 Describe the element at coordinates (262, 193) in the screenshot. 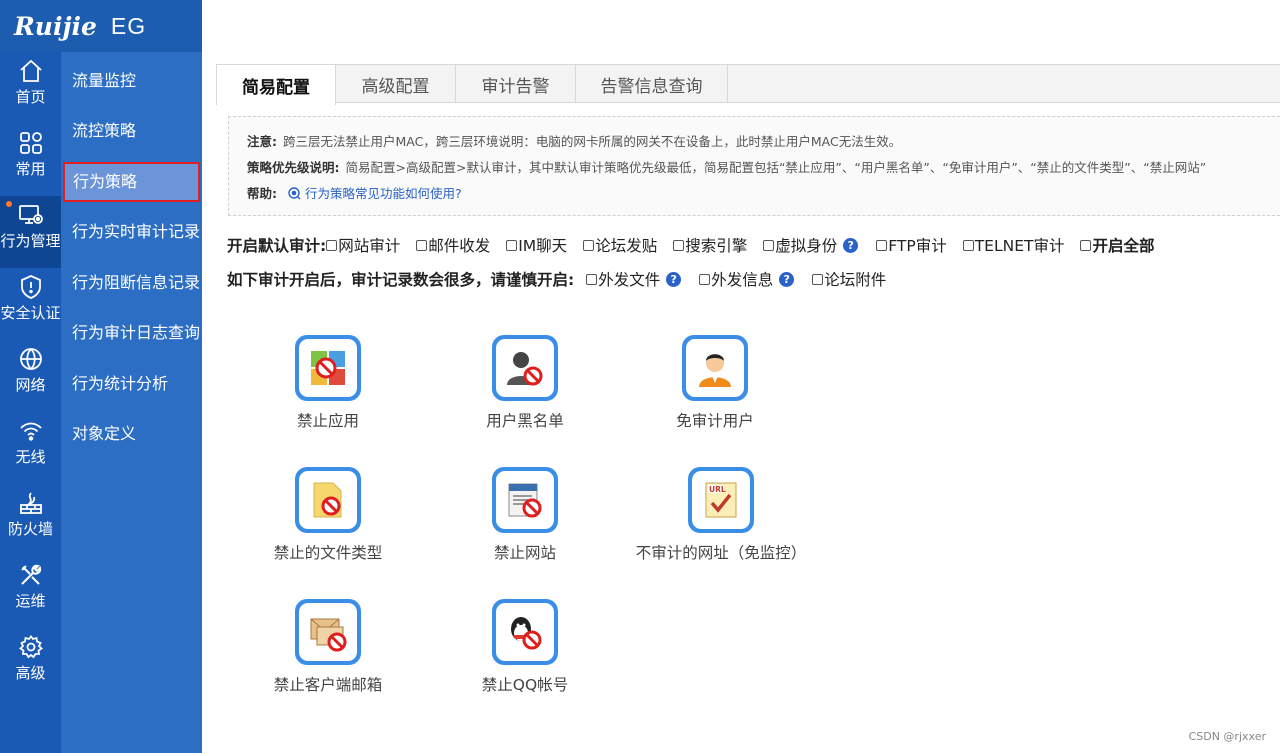

I see `notice-key: 帮助:` at that location.